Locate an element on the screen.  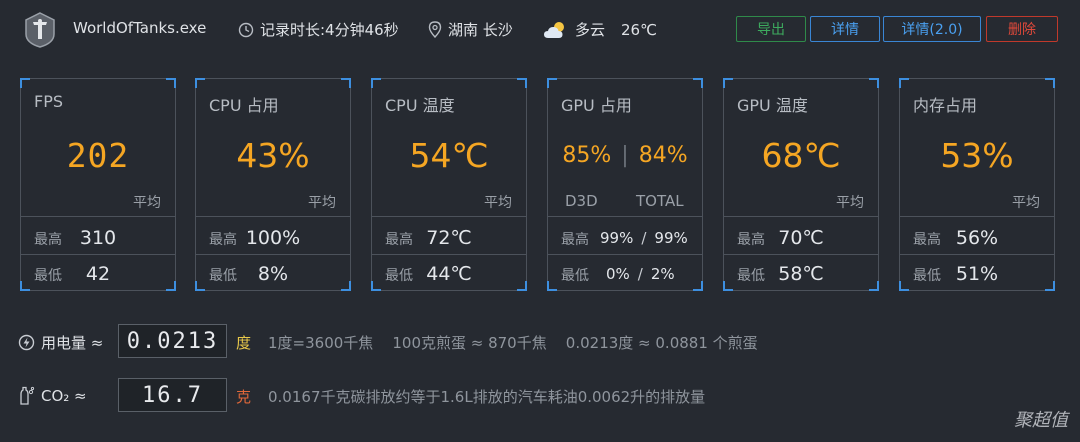
gpu-d3d-value: 85% is located at coordinates (587, 155).